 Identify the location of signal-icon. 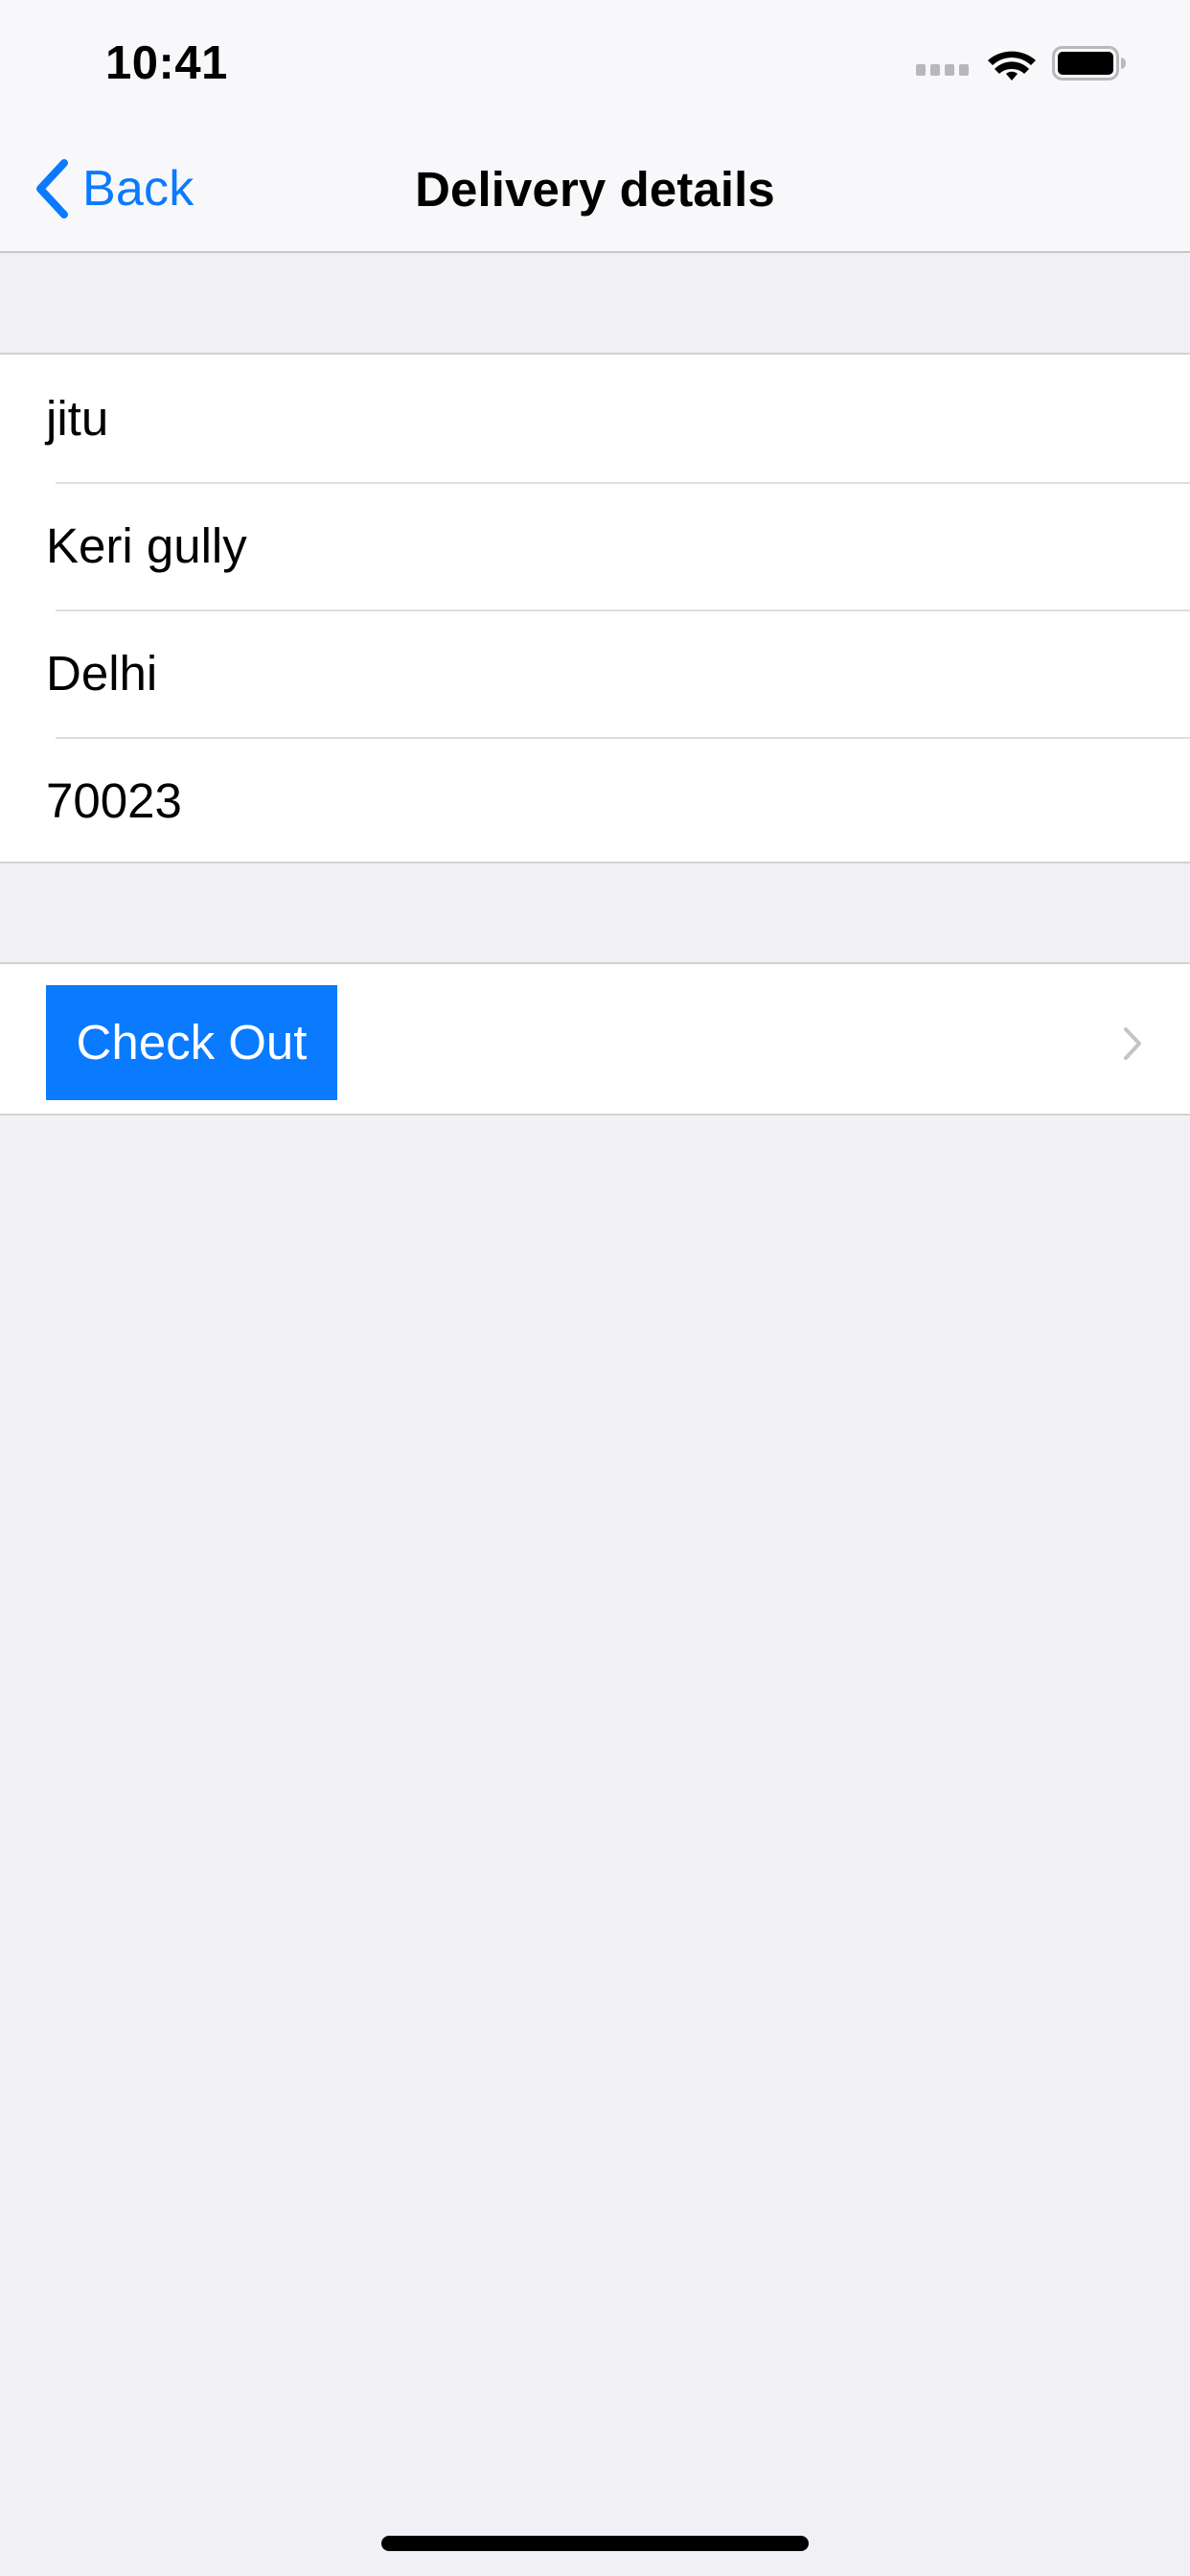
(944, 70).